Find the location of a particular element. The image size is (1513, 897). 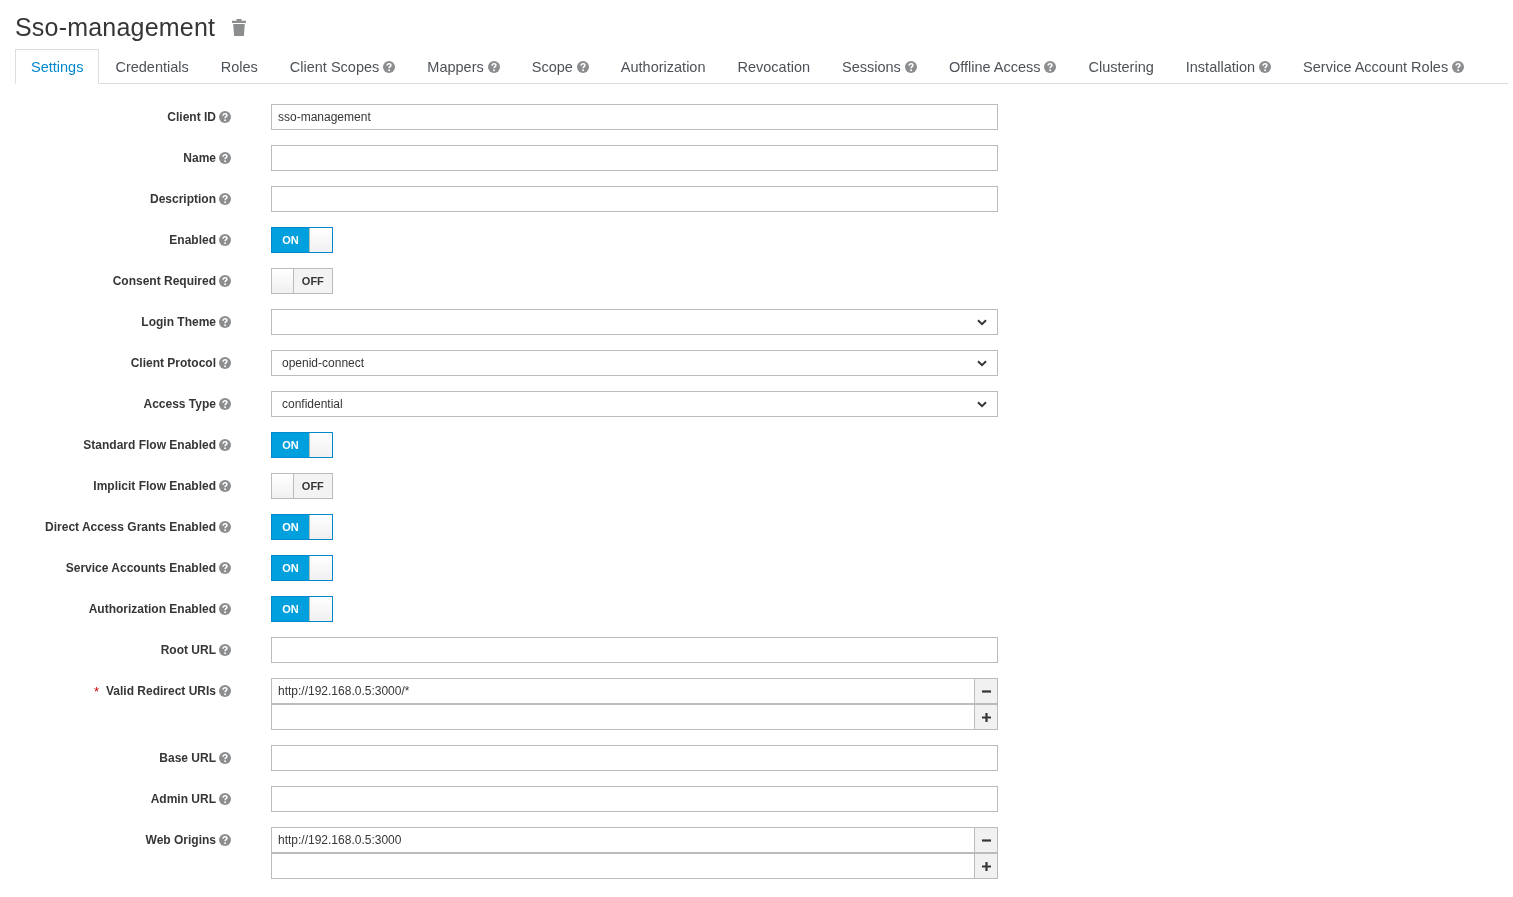

field-label: Authorization Enabled is located at coordinates (152, 609).